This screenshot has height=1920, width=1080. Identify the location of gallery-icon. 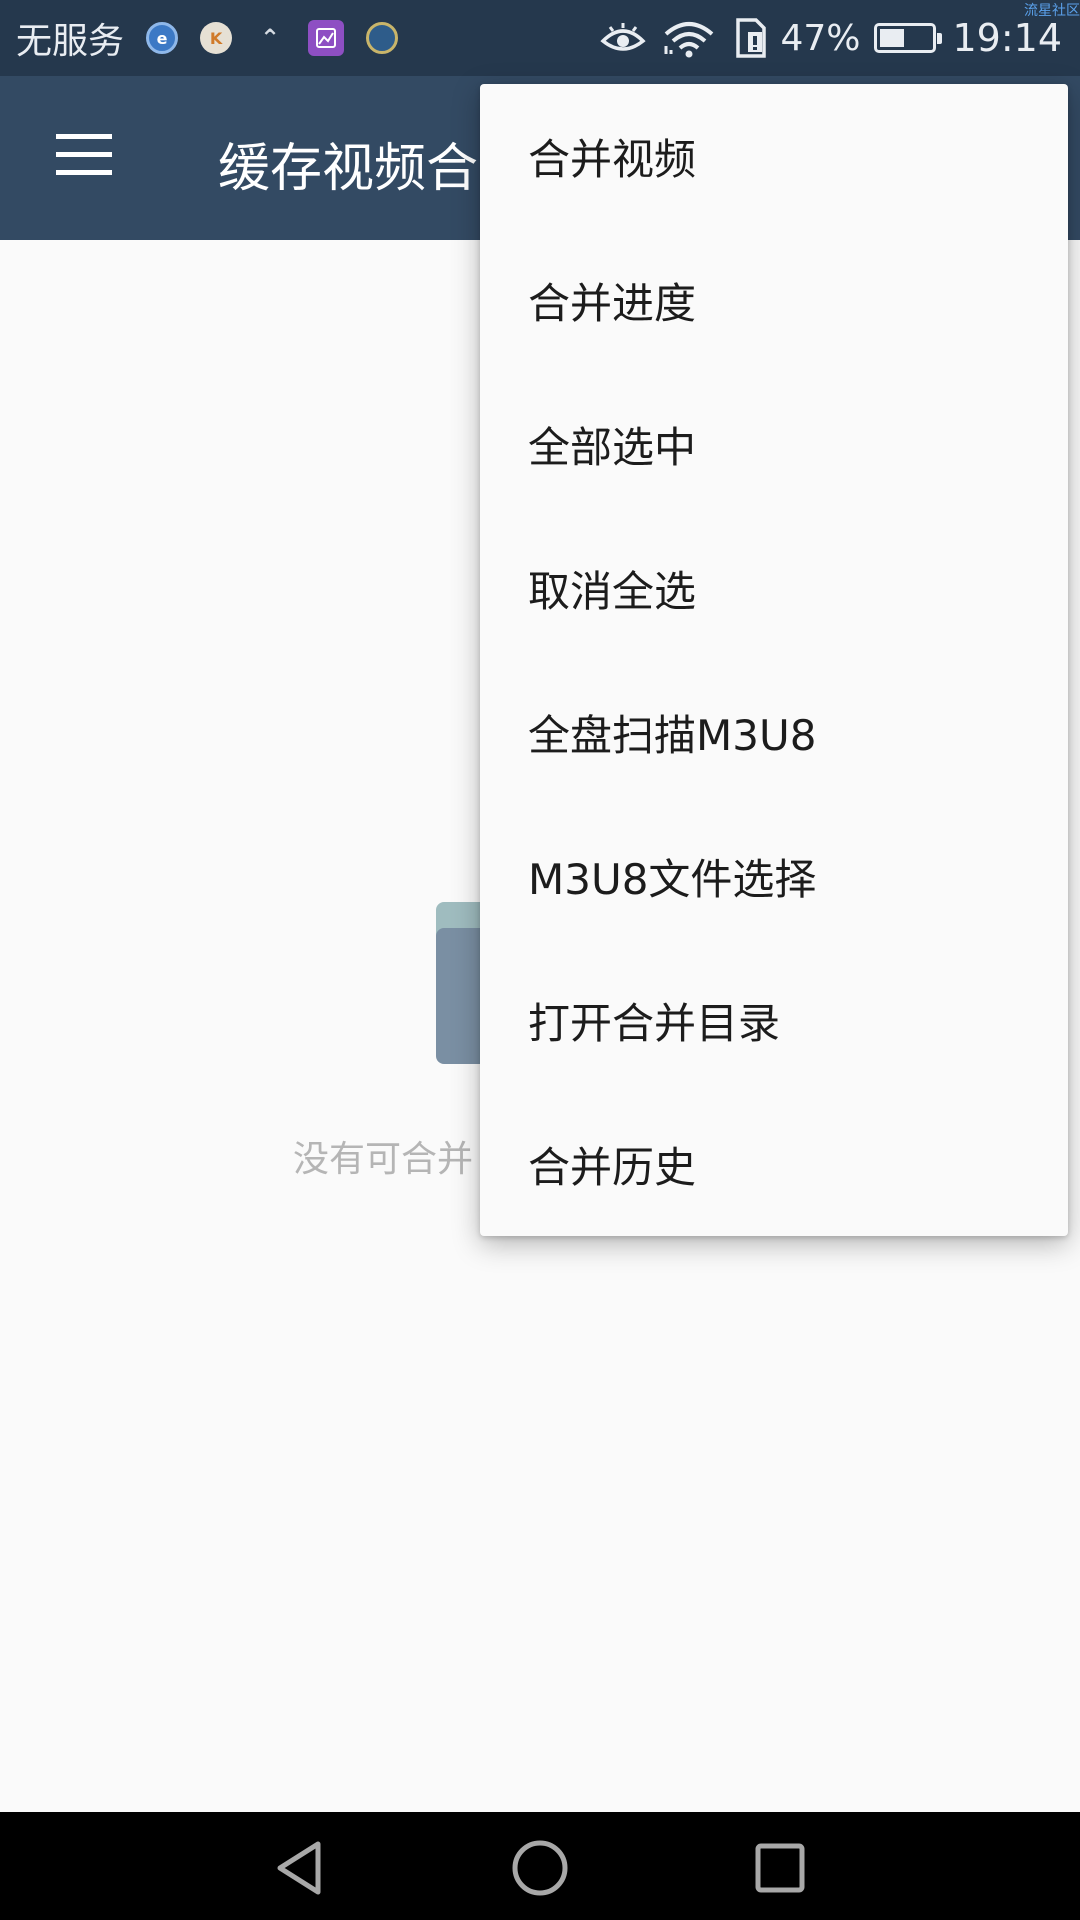
(326, 38).